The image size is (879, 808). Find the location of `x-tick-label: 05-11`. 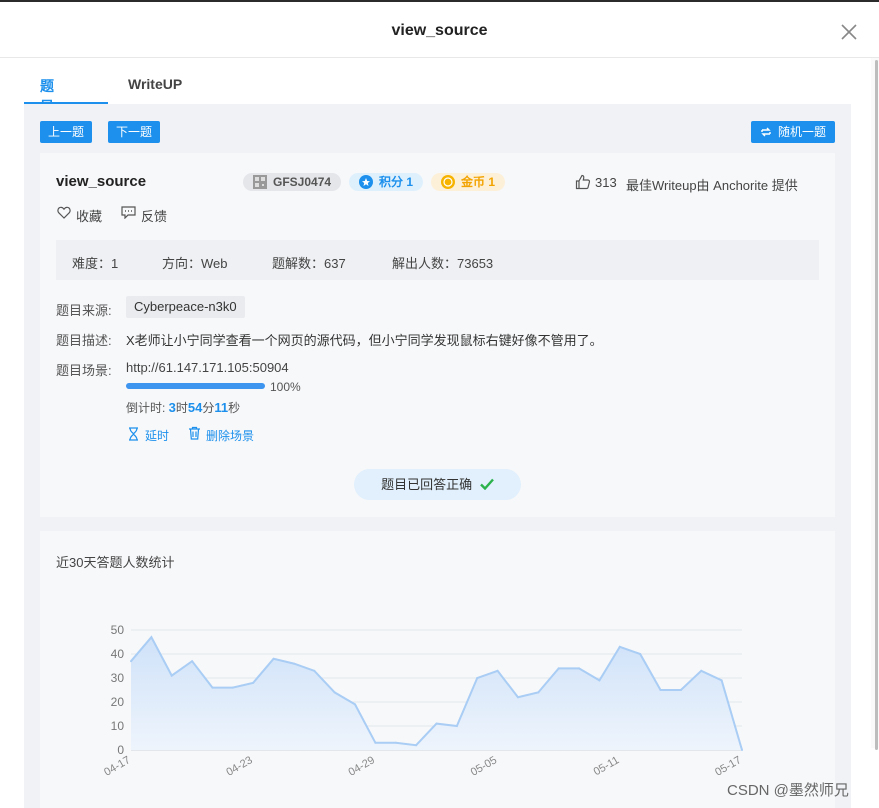

x-tick-label: 05-11 is located at coordinates (607, 766).